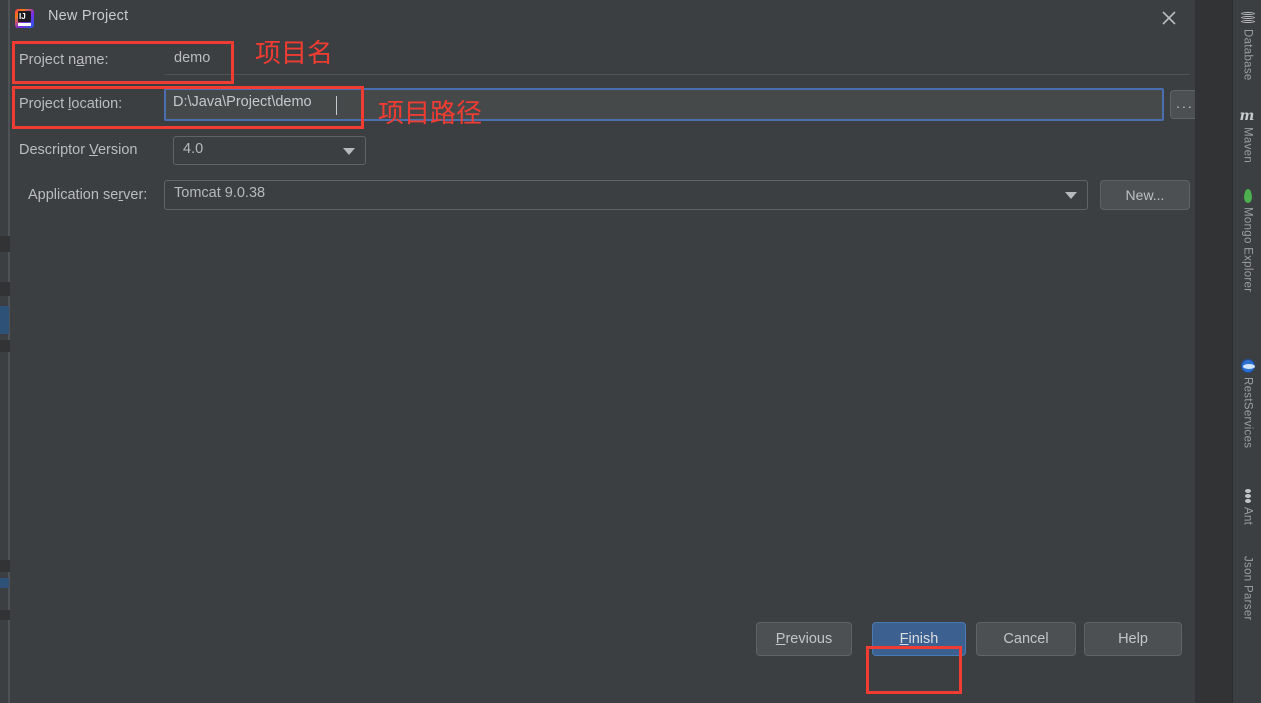 The image size is (1261, 703). What do you see at coordinates (269, 150) in the screenshot?
I see `descriptor-version-select: 4.0` at bounding box center [269, 150].